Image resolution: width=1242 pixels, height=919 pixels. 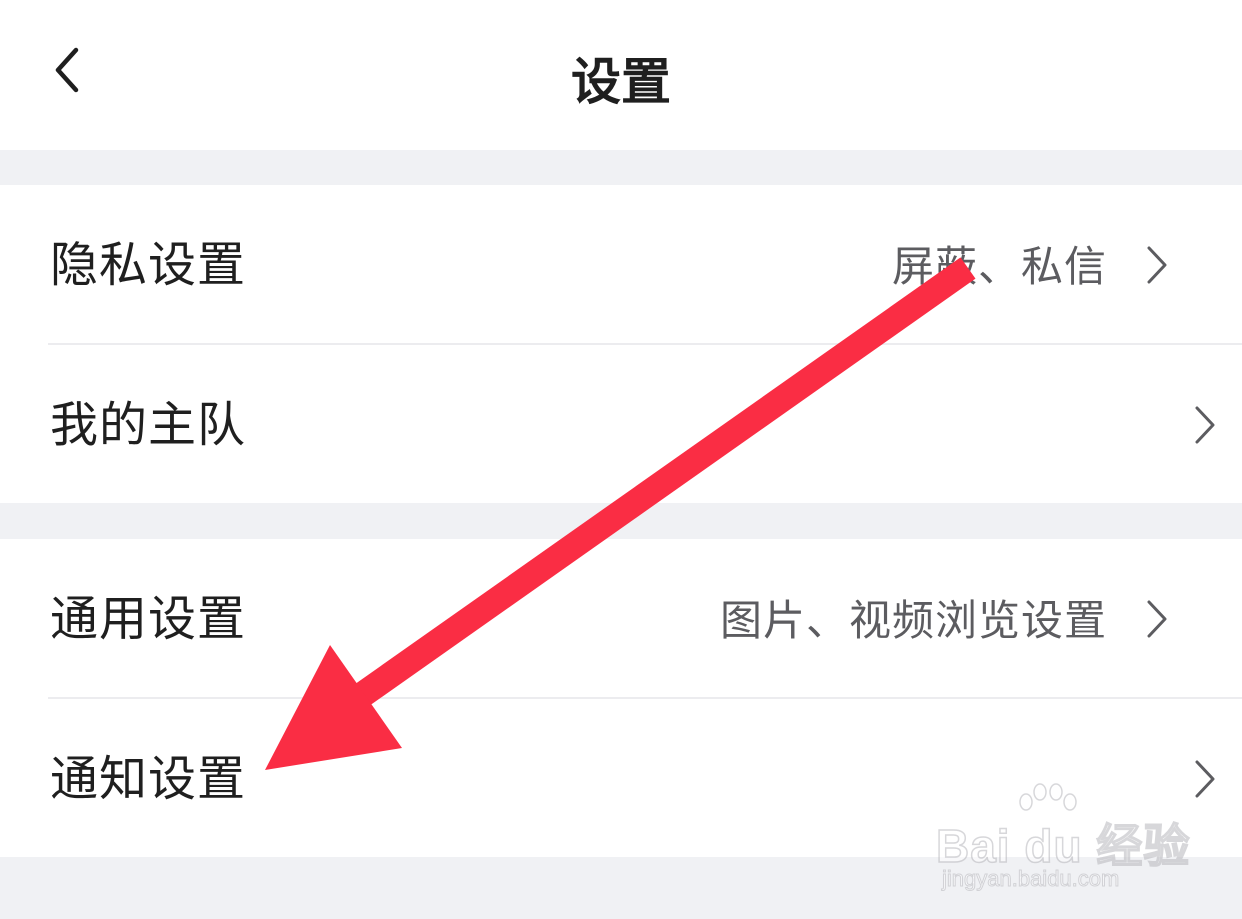 I want to click on row-label: 通用设置, so click(x=148, y=619).